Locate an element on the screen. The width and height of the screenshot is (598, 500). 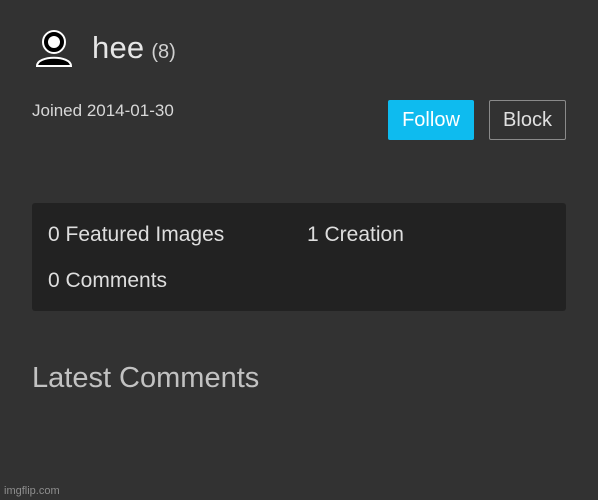
follow-button: Follow is located at coordinates (431, 120).